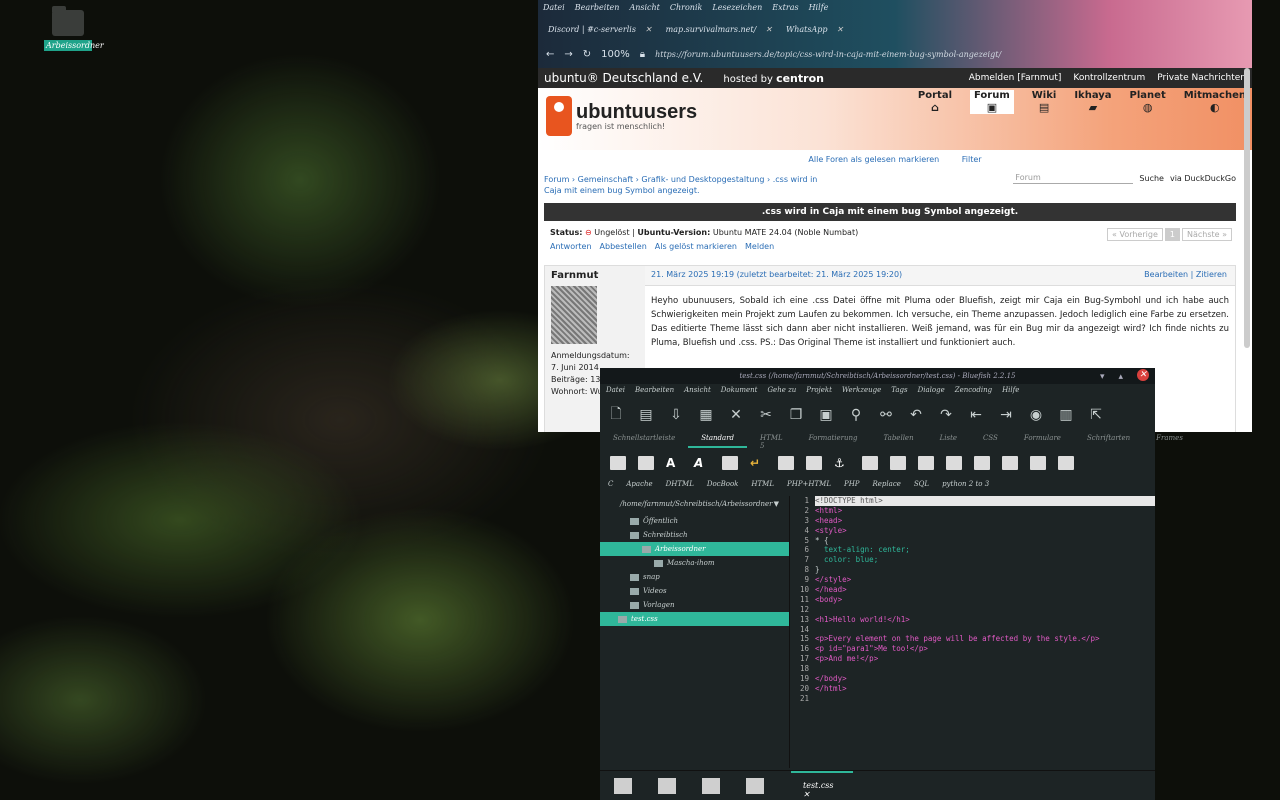 The height and width of the screenshot is (800, 1280). Describe the element at coordinates (985, 570) in the screenshot. I see `code-line: }` at that location.